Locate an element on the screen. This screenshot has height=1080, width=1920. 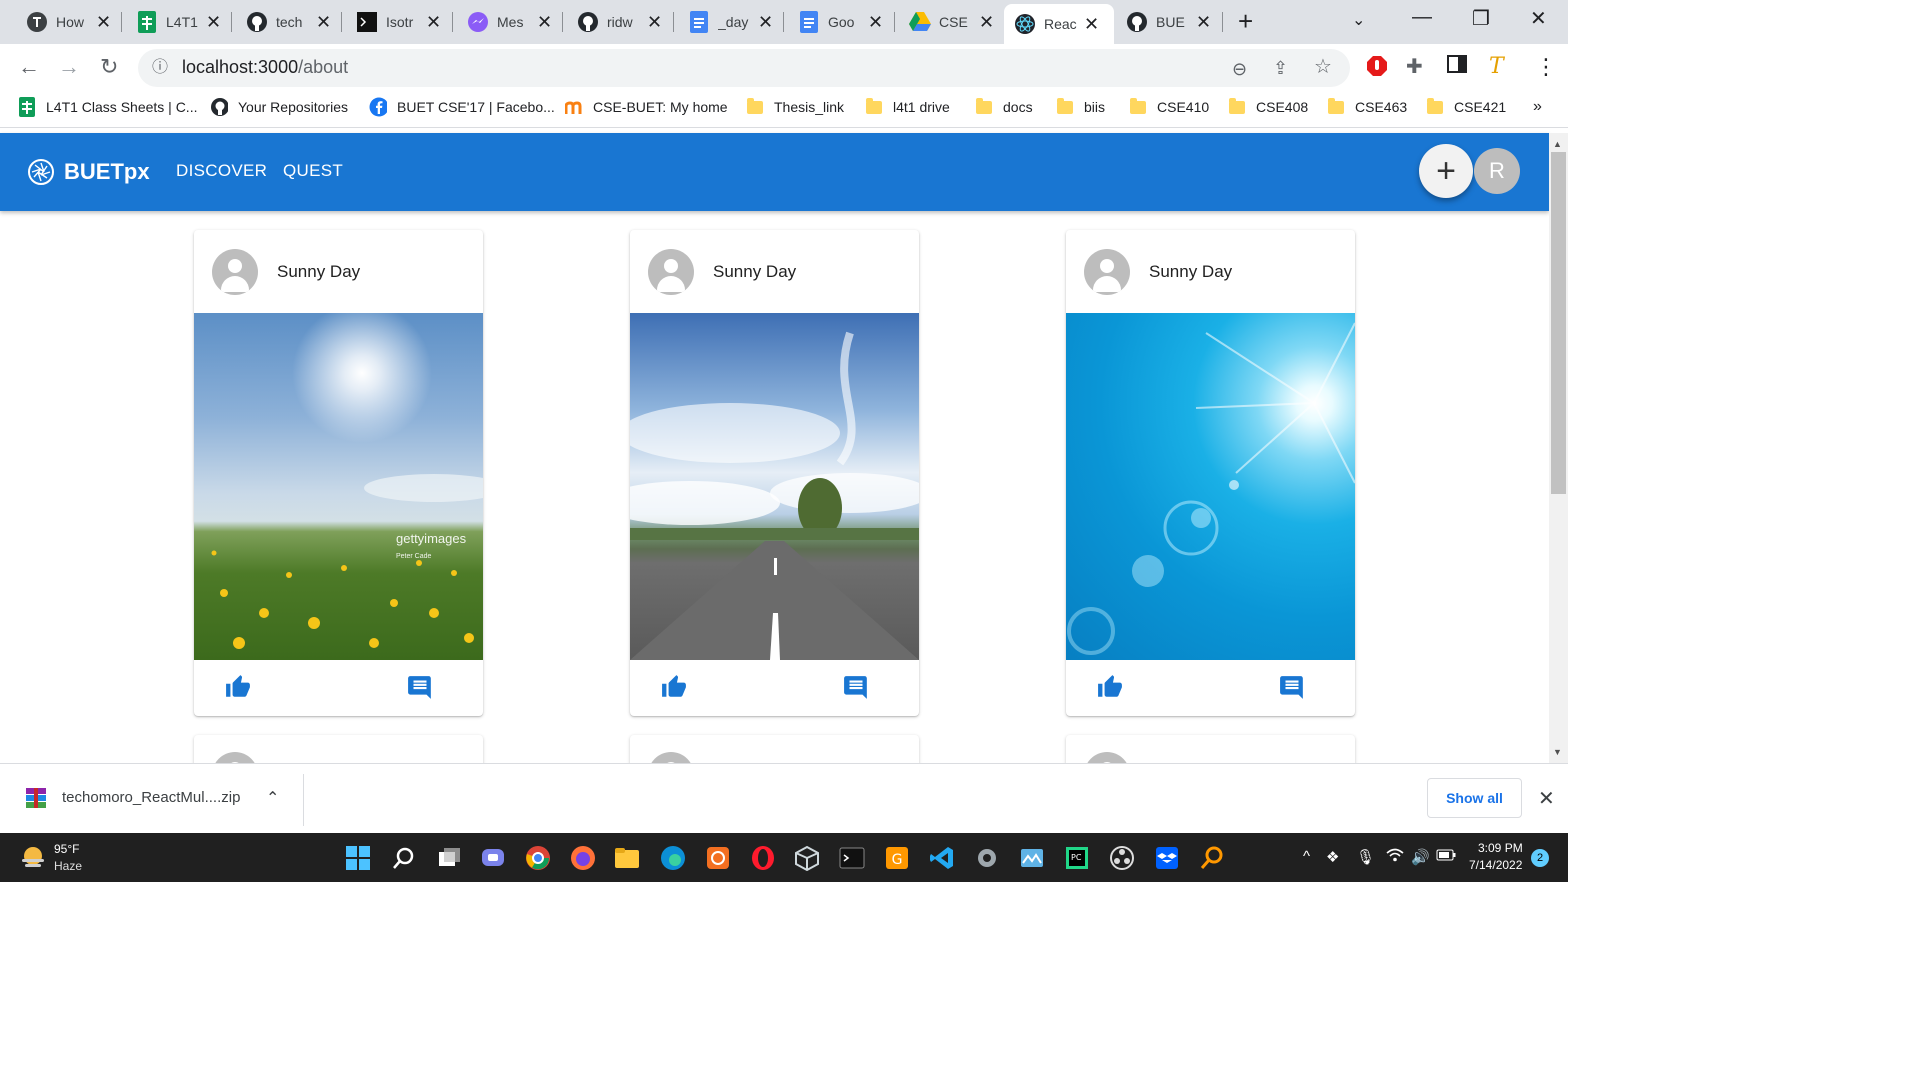
task-view-icon is located at coordinates (449, 858).